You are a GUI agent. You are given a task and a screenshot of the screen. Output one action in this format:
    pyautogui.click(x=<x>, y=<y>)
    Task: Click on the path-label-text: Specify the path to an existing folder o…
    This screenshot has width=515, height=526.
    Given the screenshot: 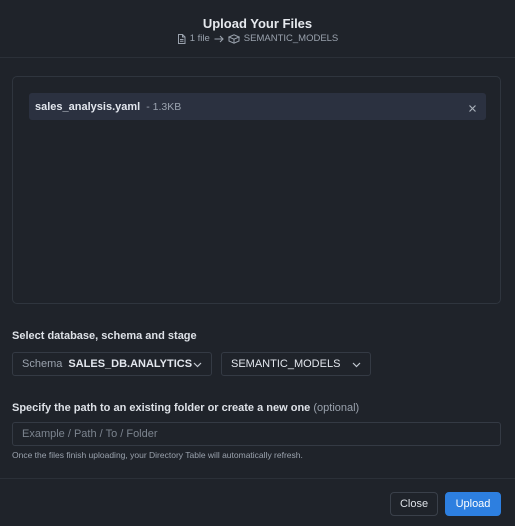 What is the action you would take?
    pyautogui.click(x=161, y=408)
    